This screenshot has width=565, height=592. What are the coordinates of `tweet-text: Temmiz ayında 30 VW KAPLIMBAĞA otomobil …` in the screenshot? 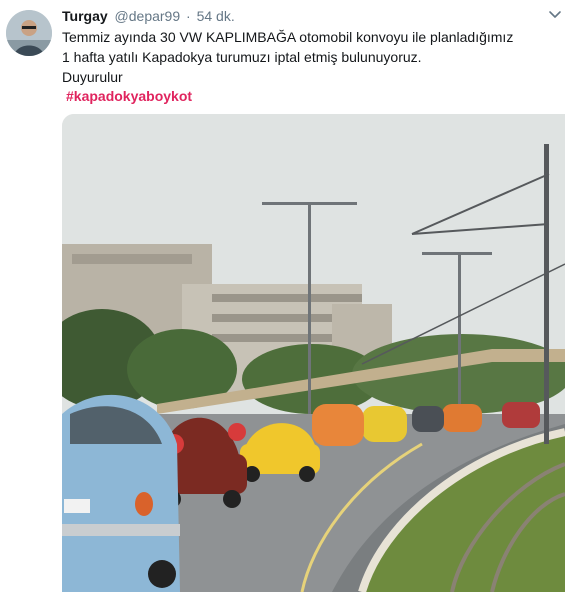 It's located at (297, 57).